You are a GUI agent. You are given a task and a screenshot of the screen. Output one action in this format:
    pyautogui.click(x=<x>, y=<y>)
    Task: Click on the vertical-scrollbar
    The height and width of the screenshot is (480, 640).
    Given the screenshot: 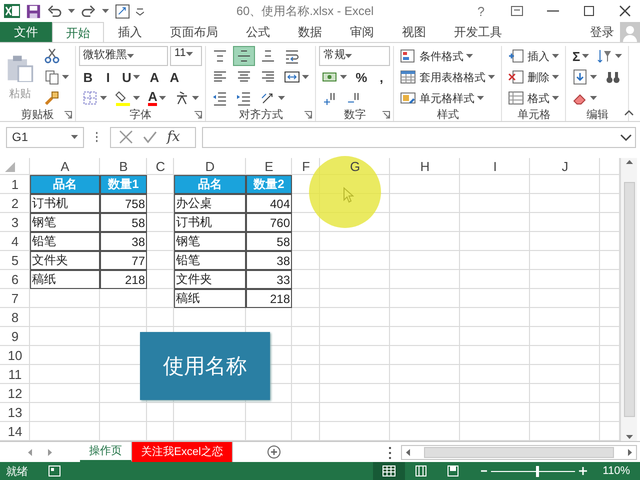 What is the action you would take?
    pyautogui.click(x=628, y=299)
    